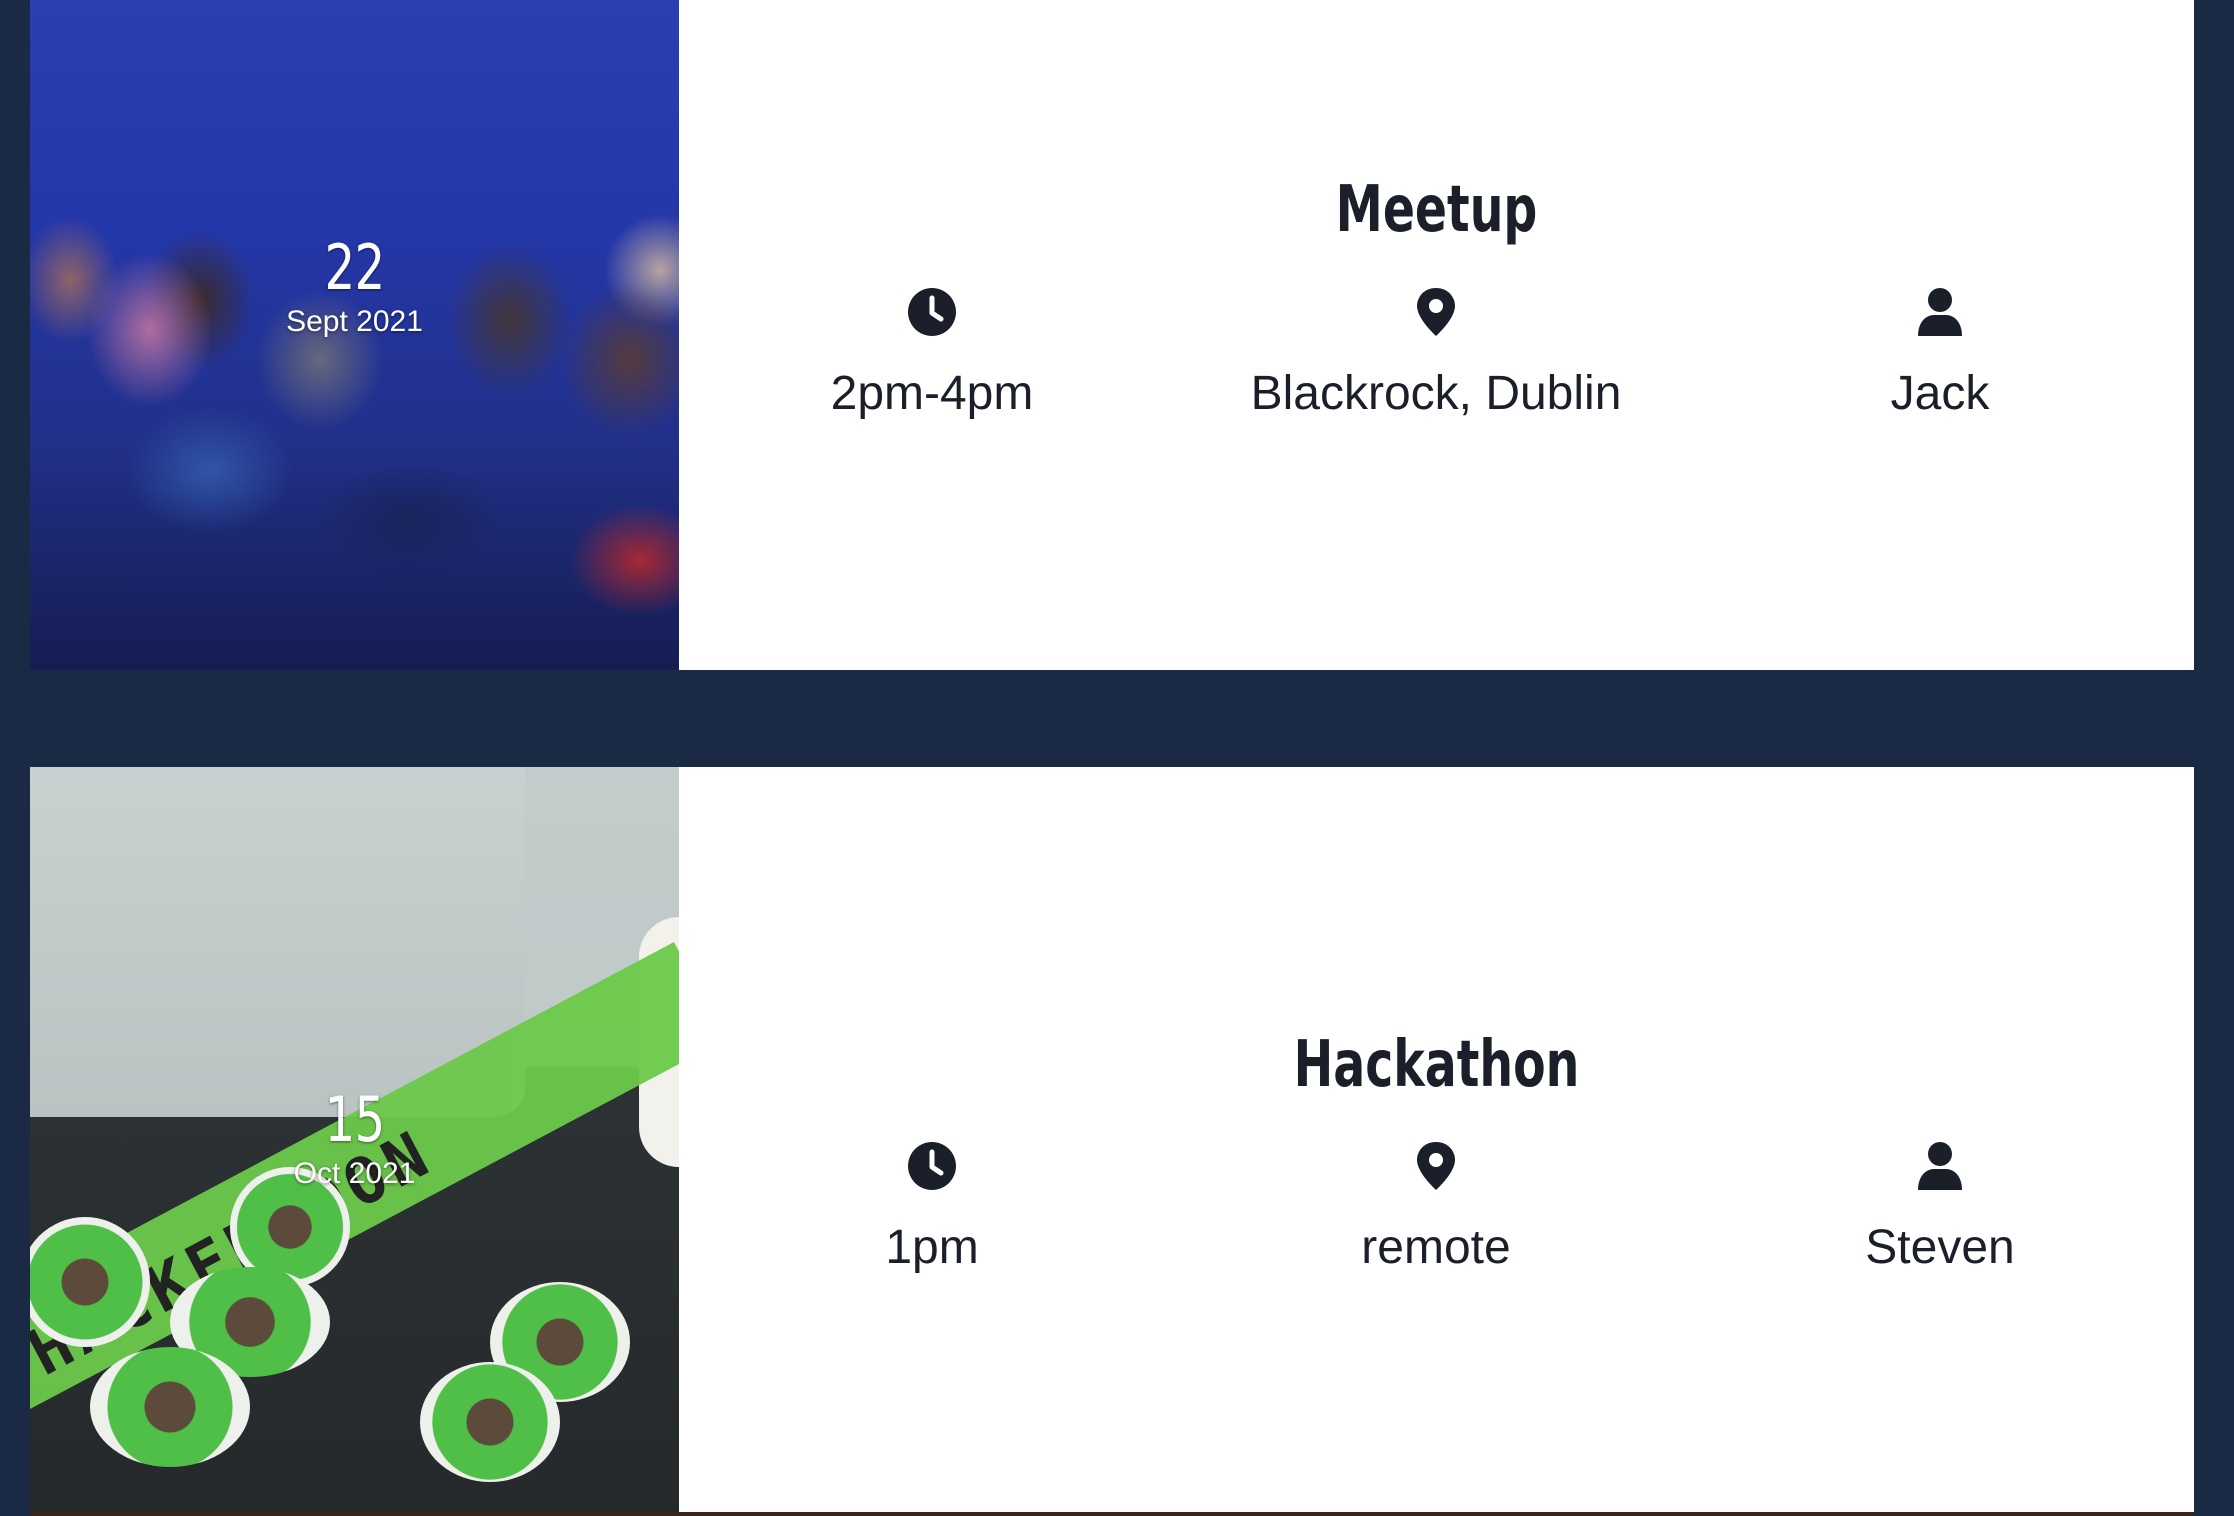 The image size is (2234, 1516). What do you see at coordinates (1436, 1205) in the screenshot?
I see `event-location: remote` at bounding box center [1436, 1205].